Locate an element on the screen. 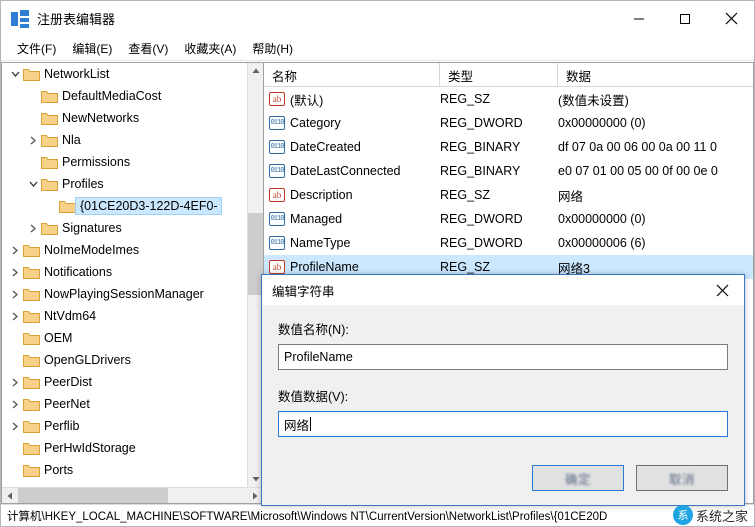 The width and height of the screenshot is (755, 527). maximize-button is located at coordinates (685, 19).